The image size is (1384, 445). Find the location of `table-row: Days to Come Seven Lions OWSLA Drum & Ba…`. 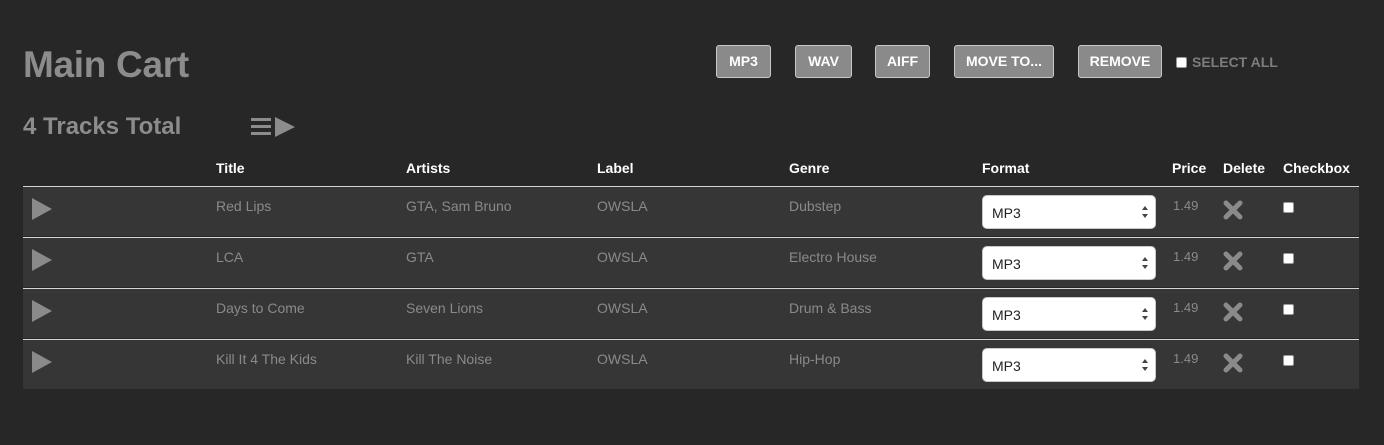

table-row: Days to Come Seven Lions OWSLA Drum & Ba… is located at coordinates (691, 313).